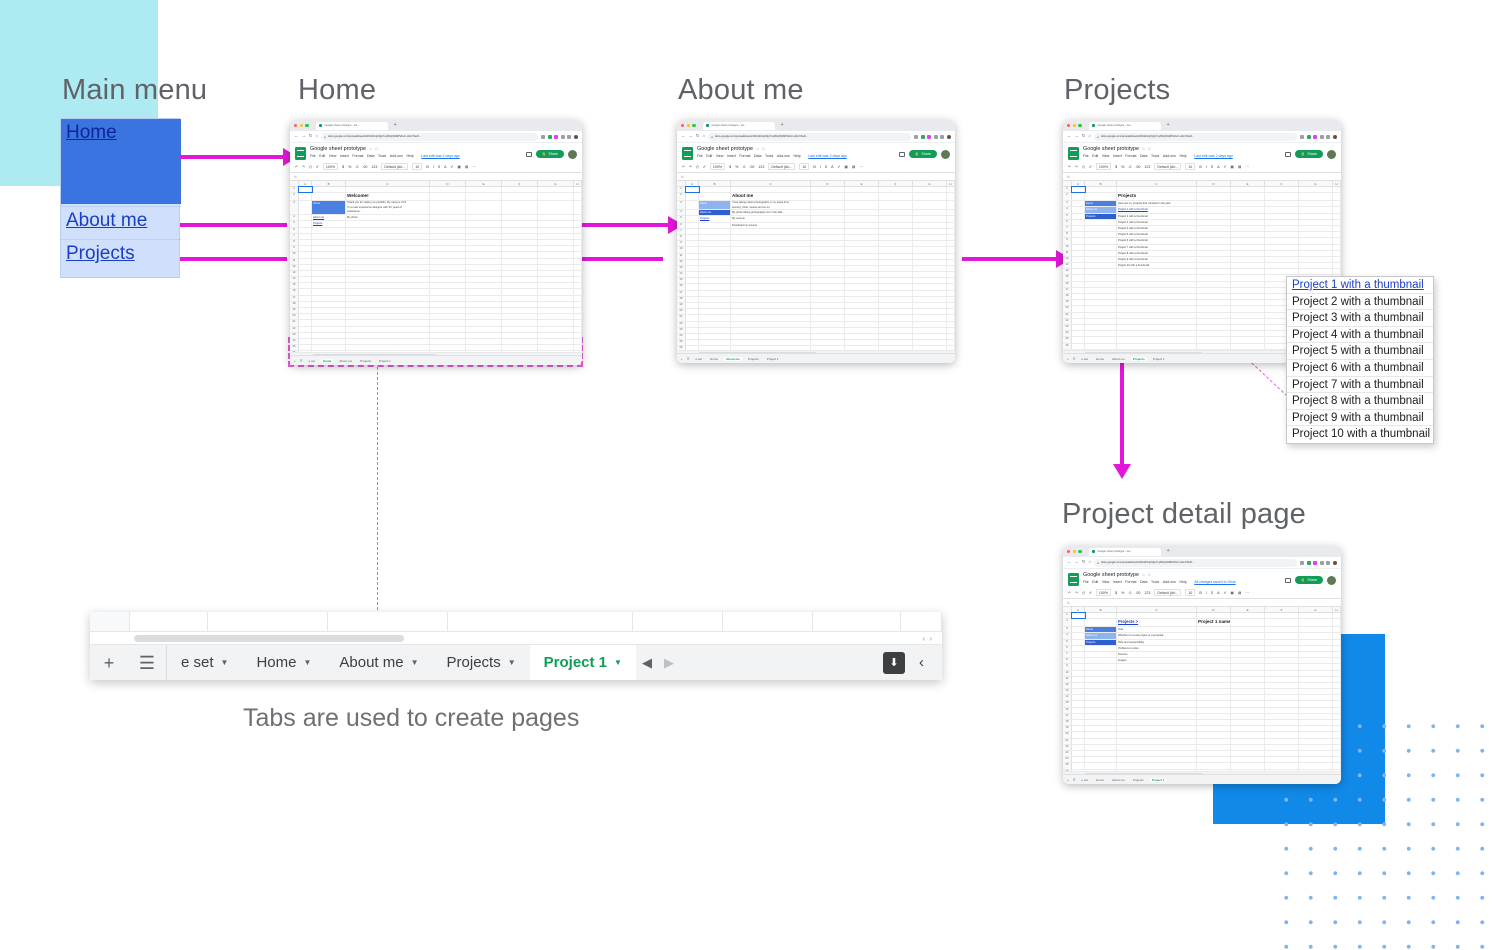 Image resolution: width=1500 pixels, height=950 pixels. Describe the element at coordinates (1067, 704) in the screenshot. I see `row-header: 15` at that location.